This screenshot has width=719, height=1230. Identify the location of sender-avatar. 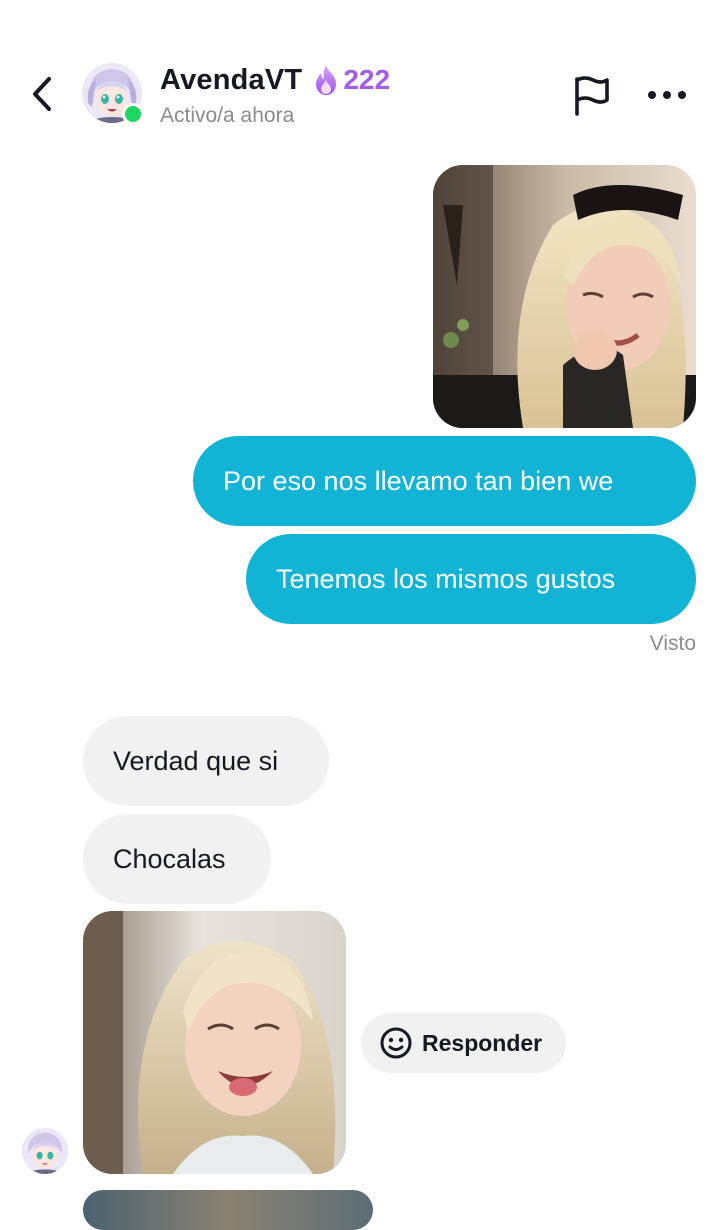
(45, 1151).